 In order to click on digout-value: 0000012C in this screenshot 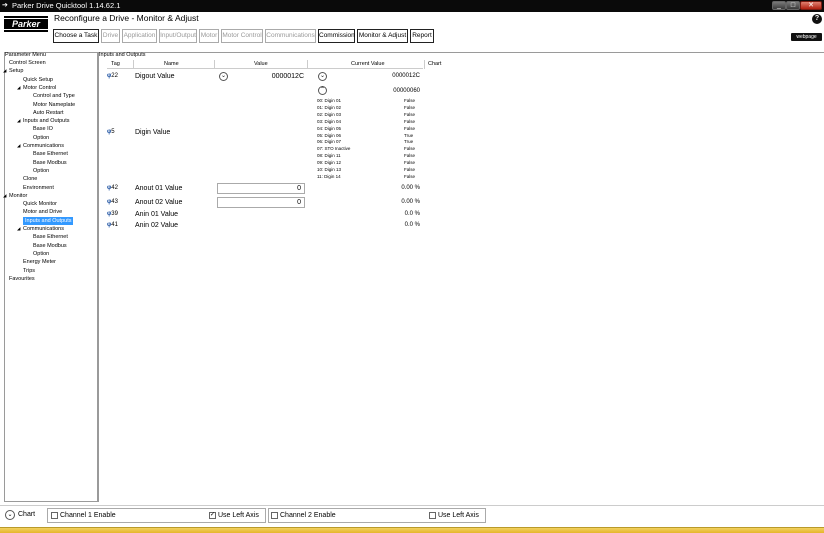, I will do `click(272, 76)`.